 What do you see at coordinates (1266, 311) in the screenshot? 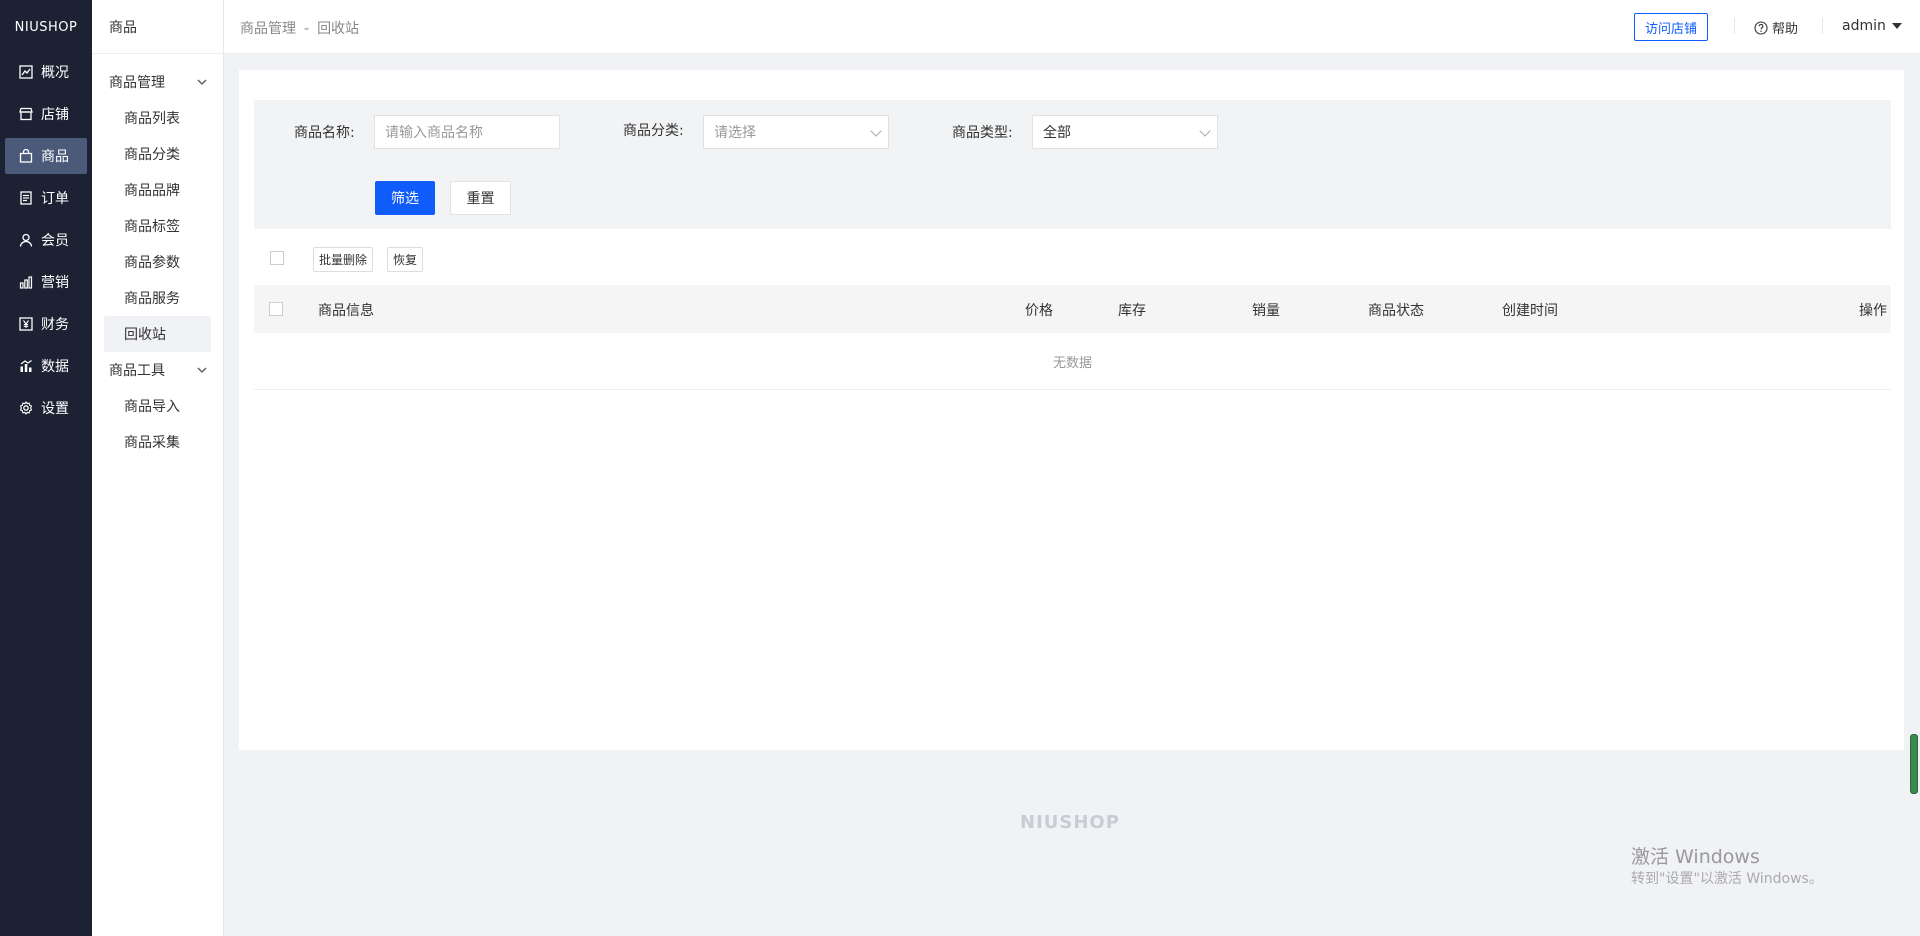
I see `column-sales: 销量` at bounding box center [1266, 311].